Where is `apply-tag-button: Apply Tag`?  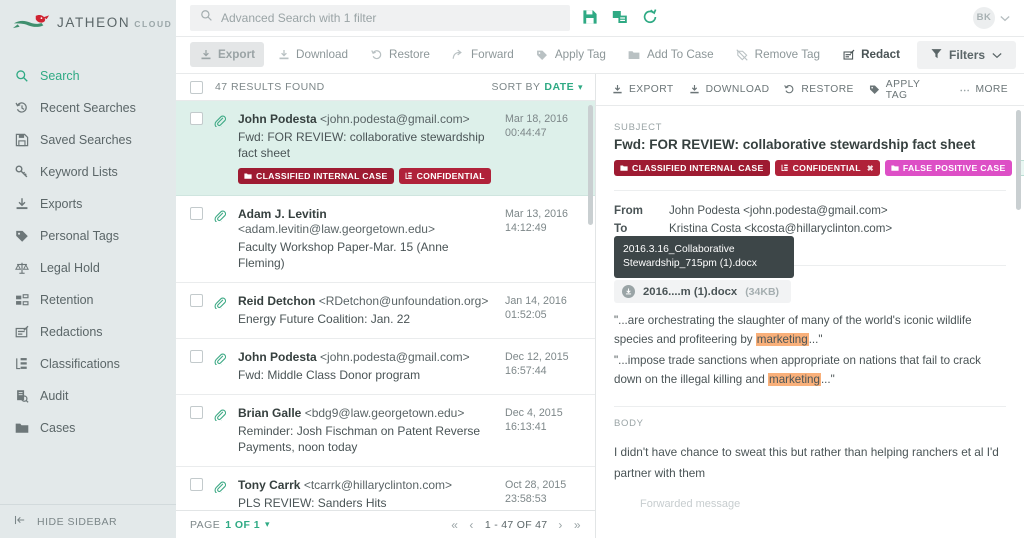 apply-tag-button: Apply Tag is located at coordinates (571, 54).